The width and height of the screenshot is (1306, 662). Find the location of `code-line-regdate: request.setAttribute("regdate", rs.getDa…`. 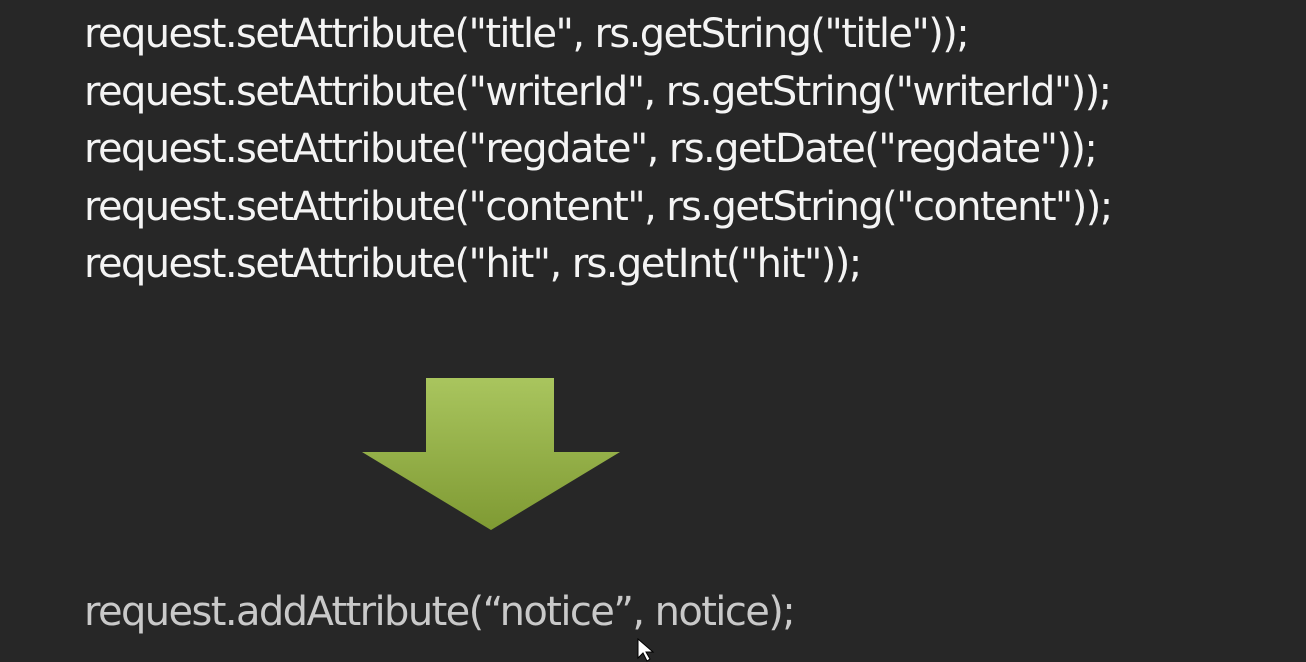

code-line-regdate: request.setAttribute("regdate", rs.getDa… is located at coordinates (591, 149).